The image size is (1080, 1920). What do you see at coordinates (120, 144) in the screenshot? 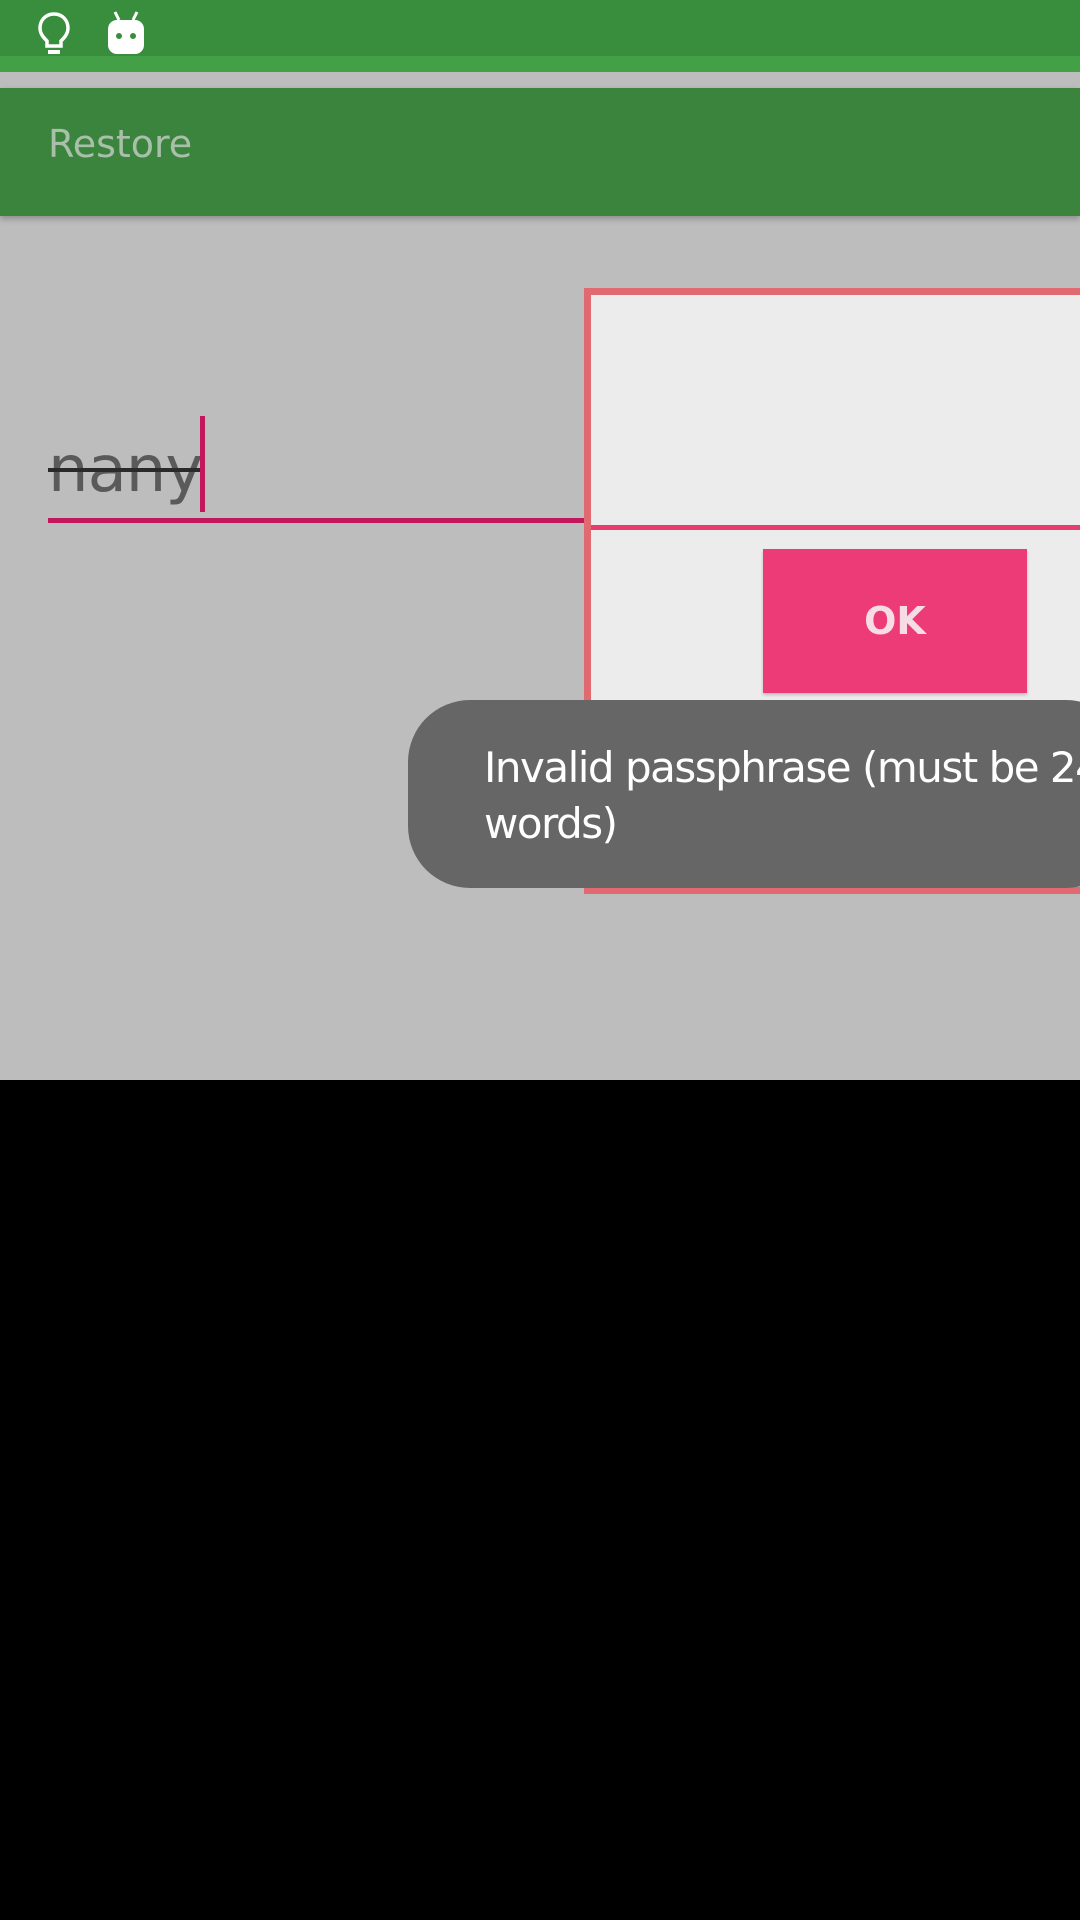
I see `app-bar-title: Restore` at bounding box center [120, 144].